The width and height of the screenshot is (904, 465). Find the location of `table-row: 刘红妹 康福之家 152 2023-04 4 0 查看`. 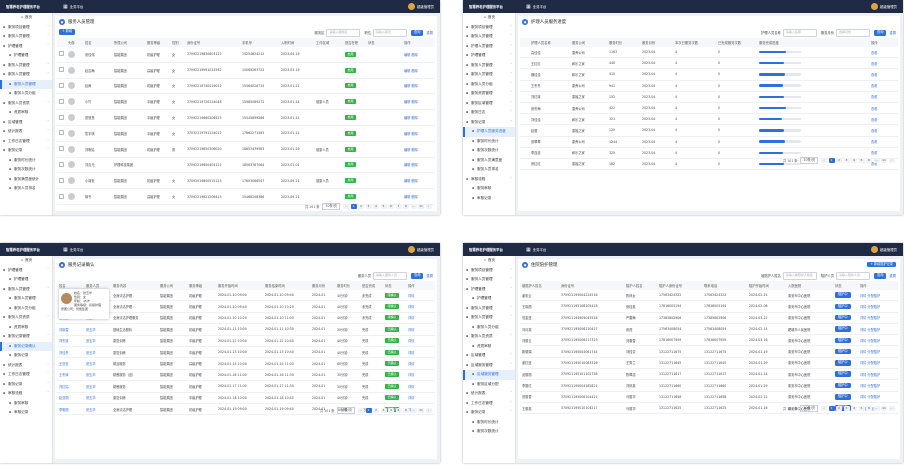

table-row: 刘红妹 康福之家 152 2023-04 4 0 查看 is located at coordinates (709, 97).